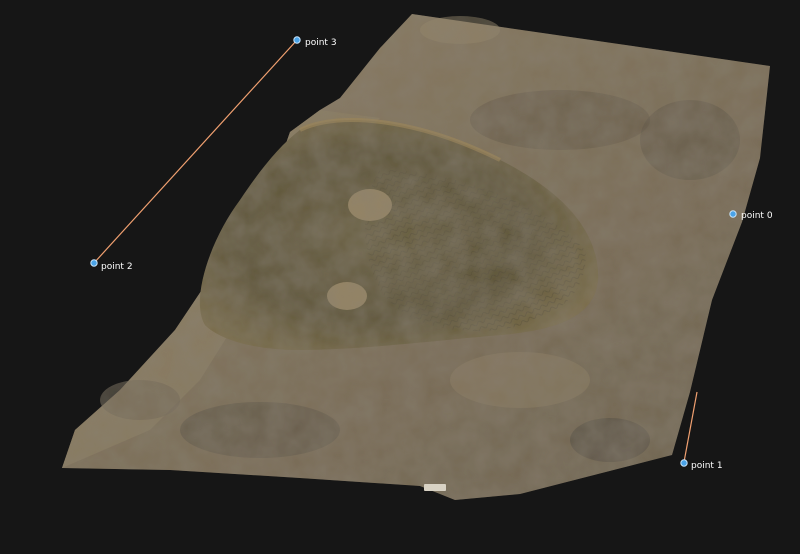 The height and width of the screenshot is (554, 800). What do you see at coordinates (757, 216) in the screenshot?
I see `point-label-0: point 0` at bounding box center [757, 216].